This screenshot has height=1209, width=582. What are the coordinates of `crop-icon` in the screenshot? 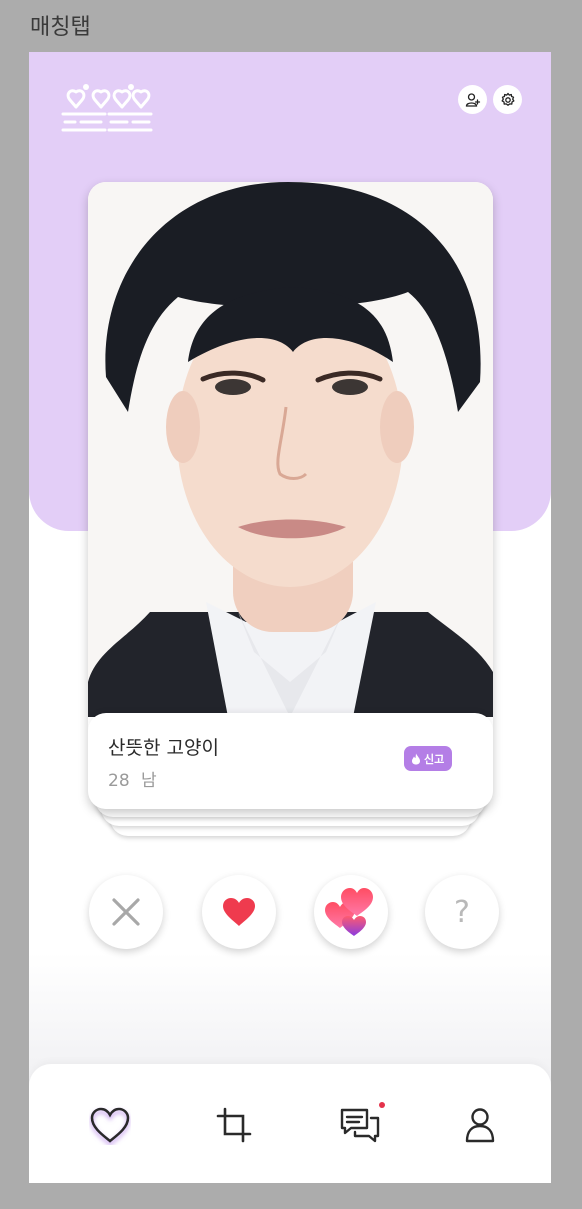 It's located at (234, 1125).